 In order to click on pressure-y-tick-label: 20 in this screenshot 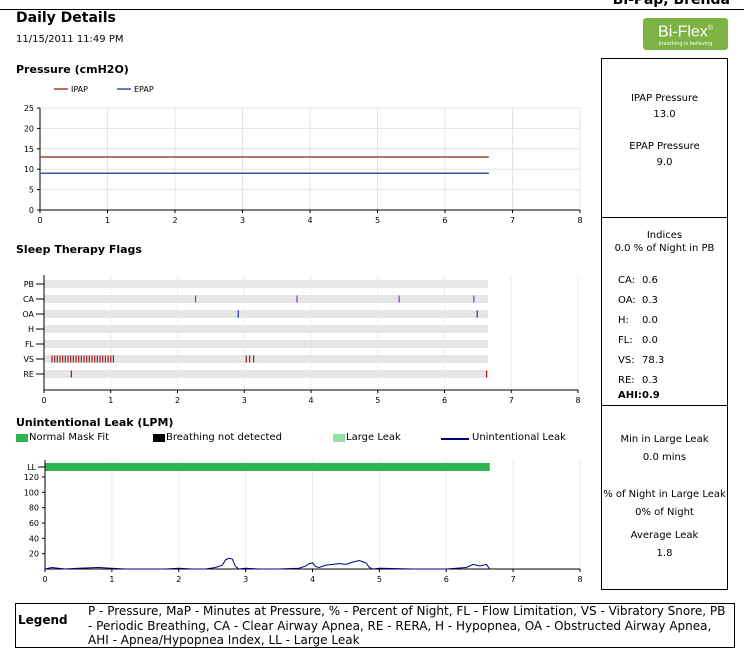, I will do `click(29, 128)`.